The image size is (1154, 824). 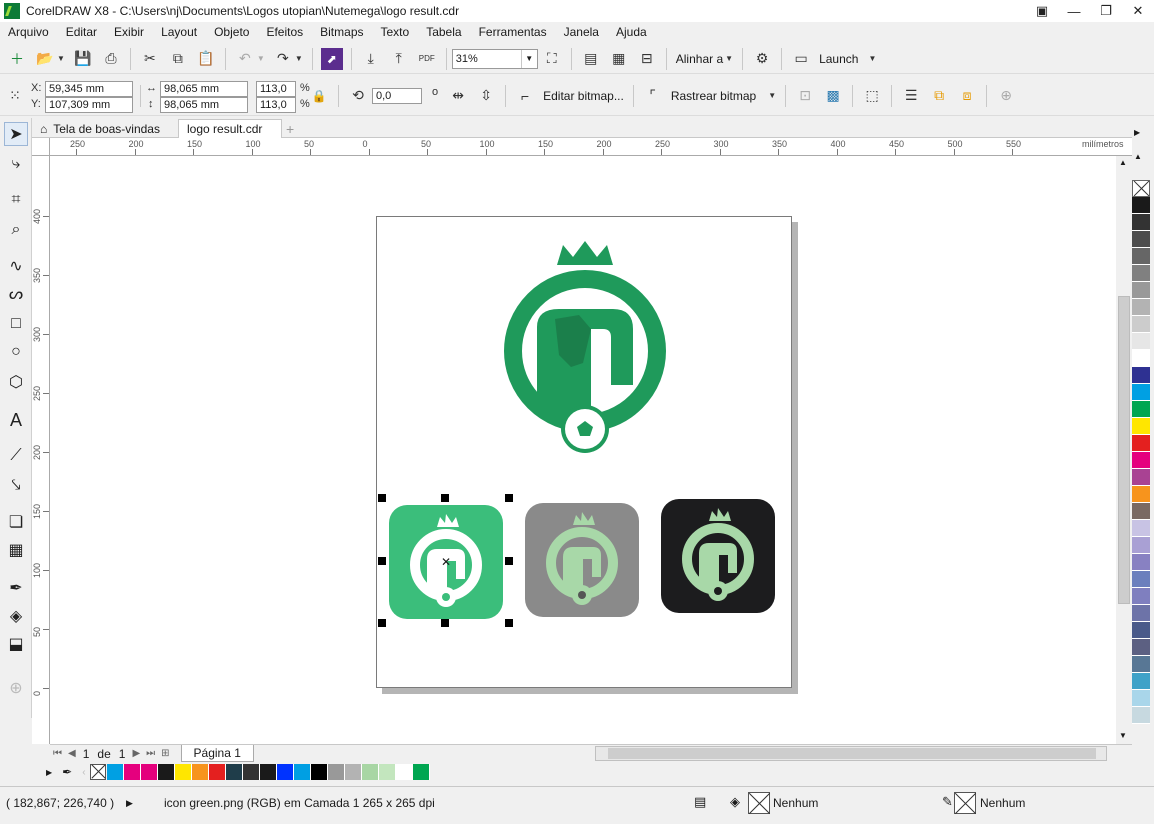 I want to click on menu-efeitos: Efeitos, so click(x=285, y=32).